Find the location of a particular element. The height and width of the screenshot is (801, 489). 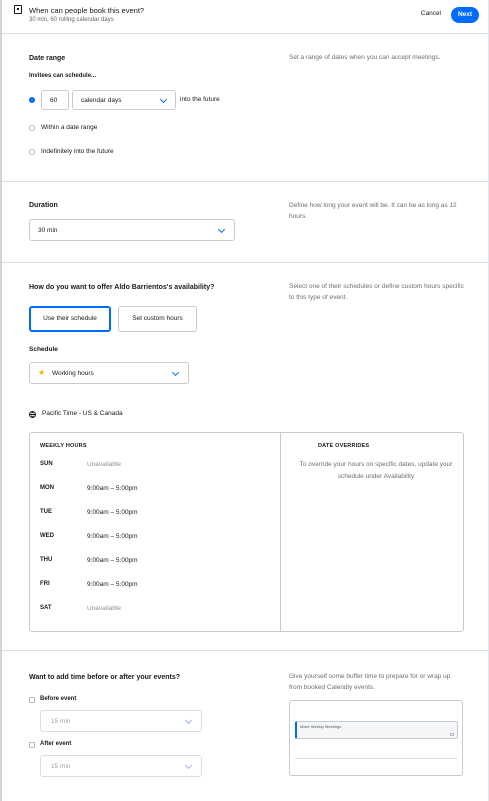

after-event-value: 15 min is located at coordinates (61, 766).